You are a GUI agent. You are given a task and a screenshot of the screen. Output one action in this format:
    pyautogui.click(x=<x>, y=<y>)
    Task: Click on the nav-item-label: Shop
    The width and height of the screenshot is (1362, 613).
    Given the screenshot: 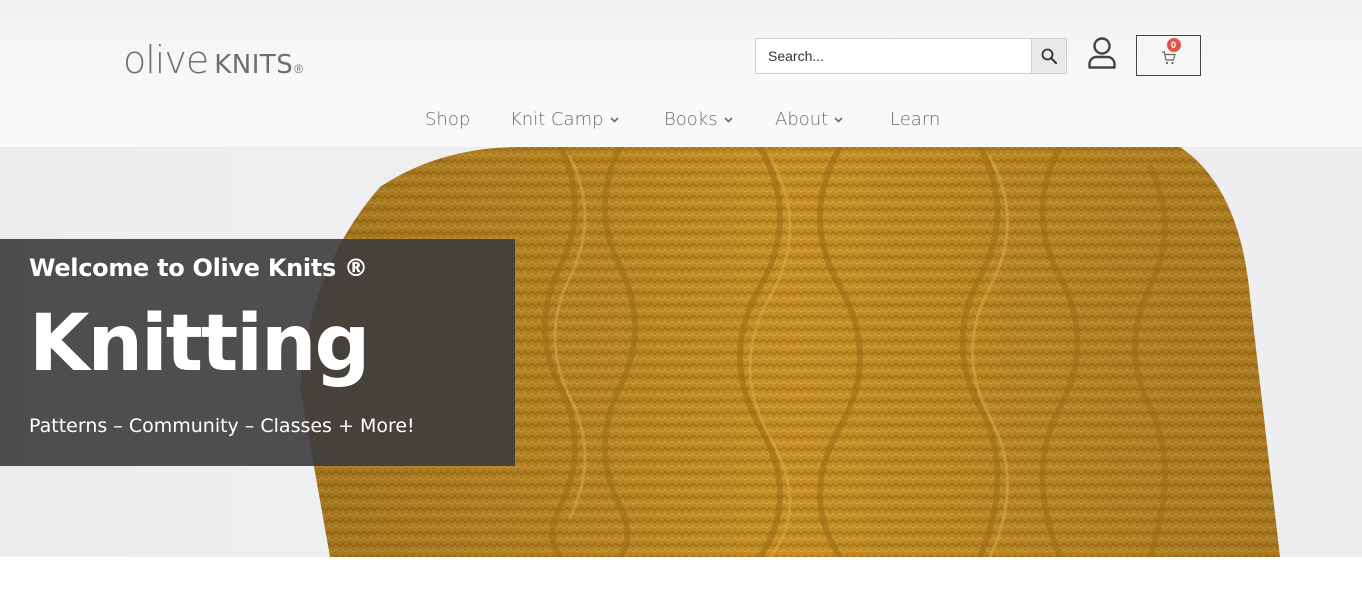 What is the action you would take?
    pyautogui.click(x=448, y=119)
    